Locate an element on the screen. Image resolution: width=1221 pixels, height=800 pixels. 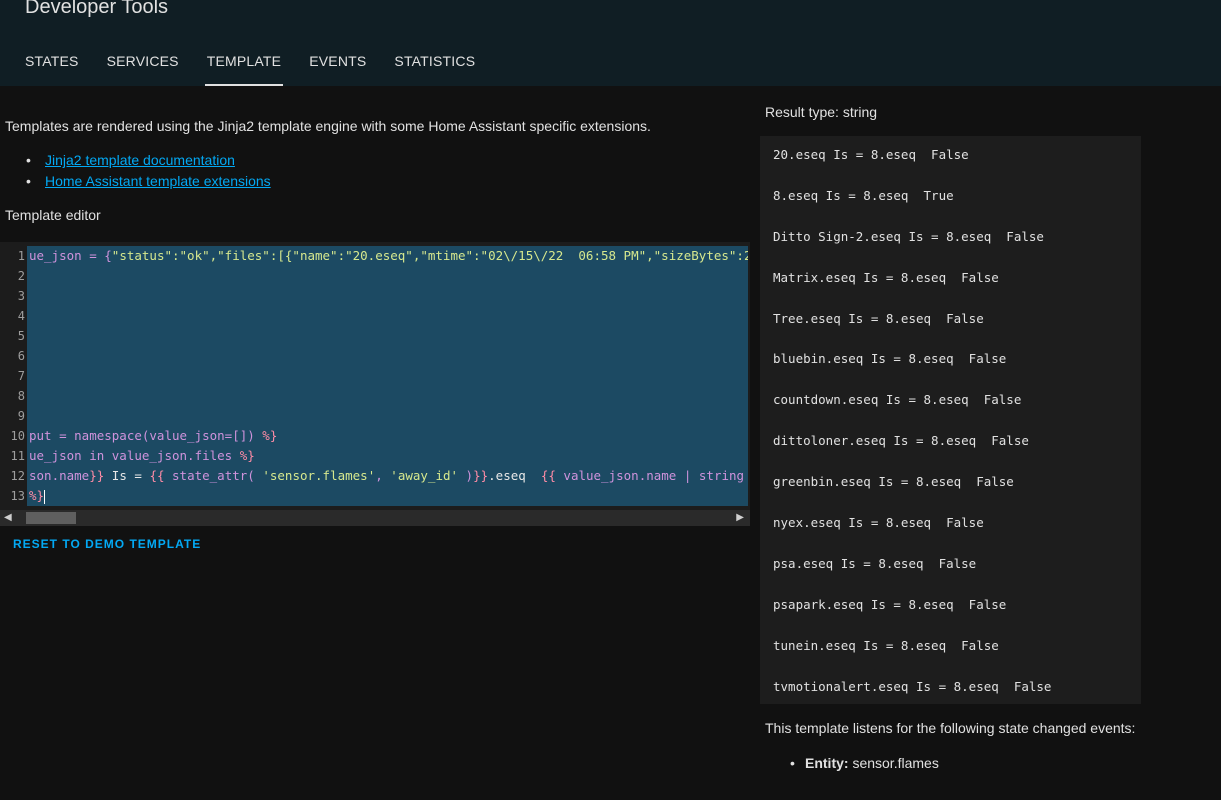
line-number: 3 is located at coordinates (21, 296).